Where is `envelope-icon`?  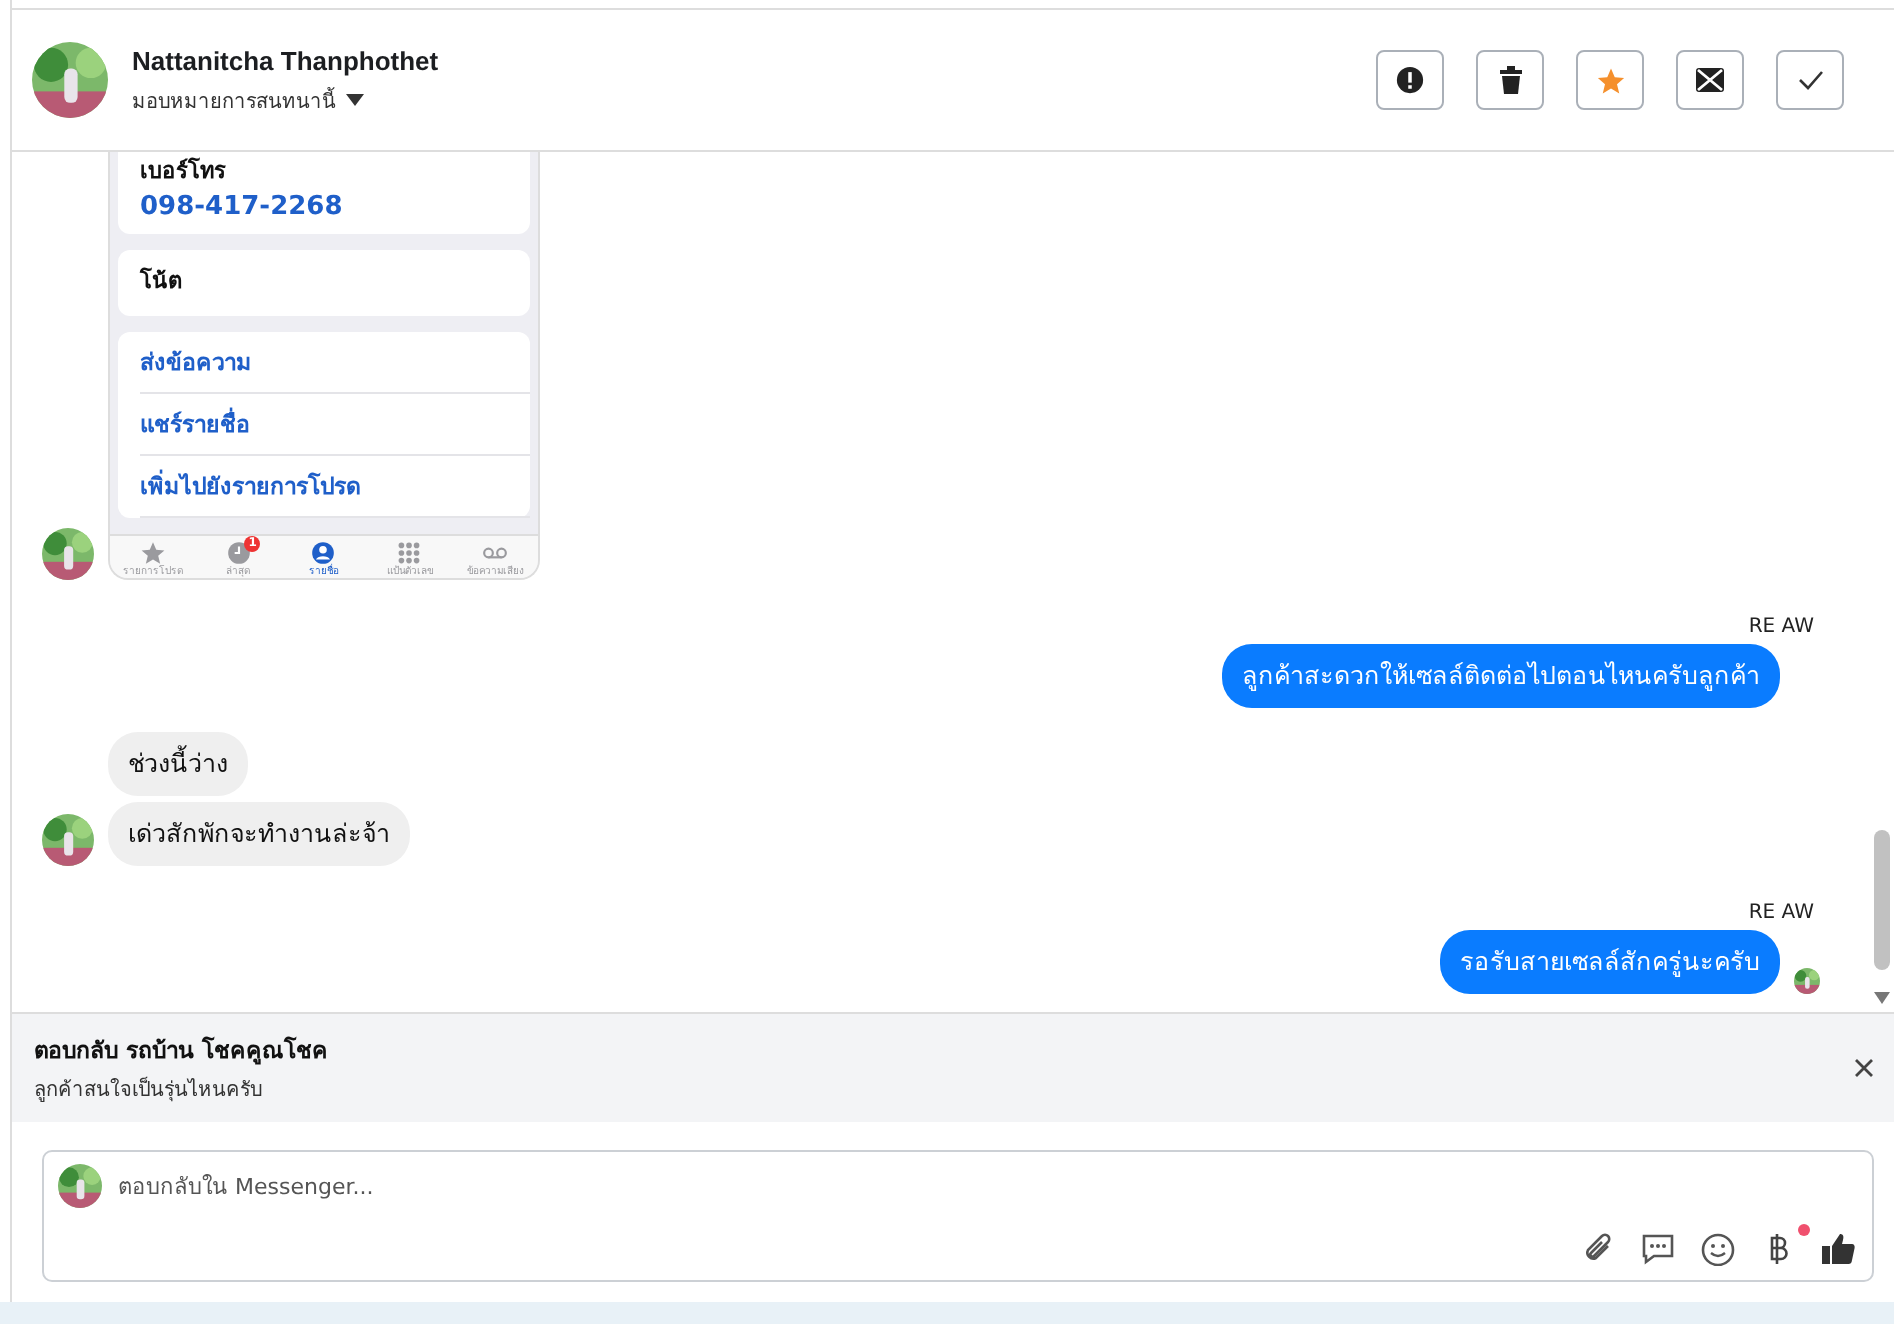
envelope-icon is located at coordinates (1710, 80).